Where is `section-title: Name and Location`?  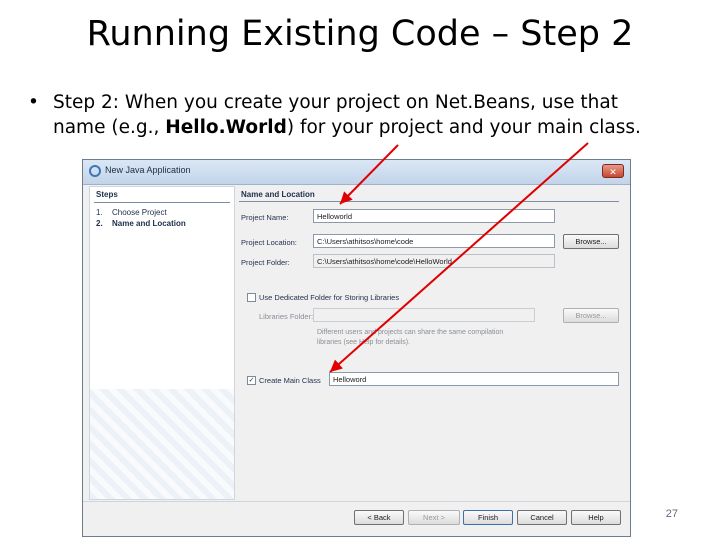 section-title: Name and Location is located at coordinates (278, 194).